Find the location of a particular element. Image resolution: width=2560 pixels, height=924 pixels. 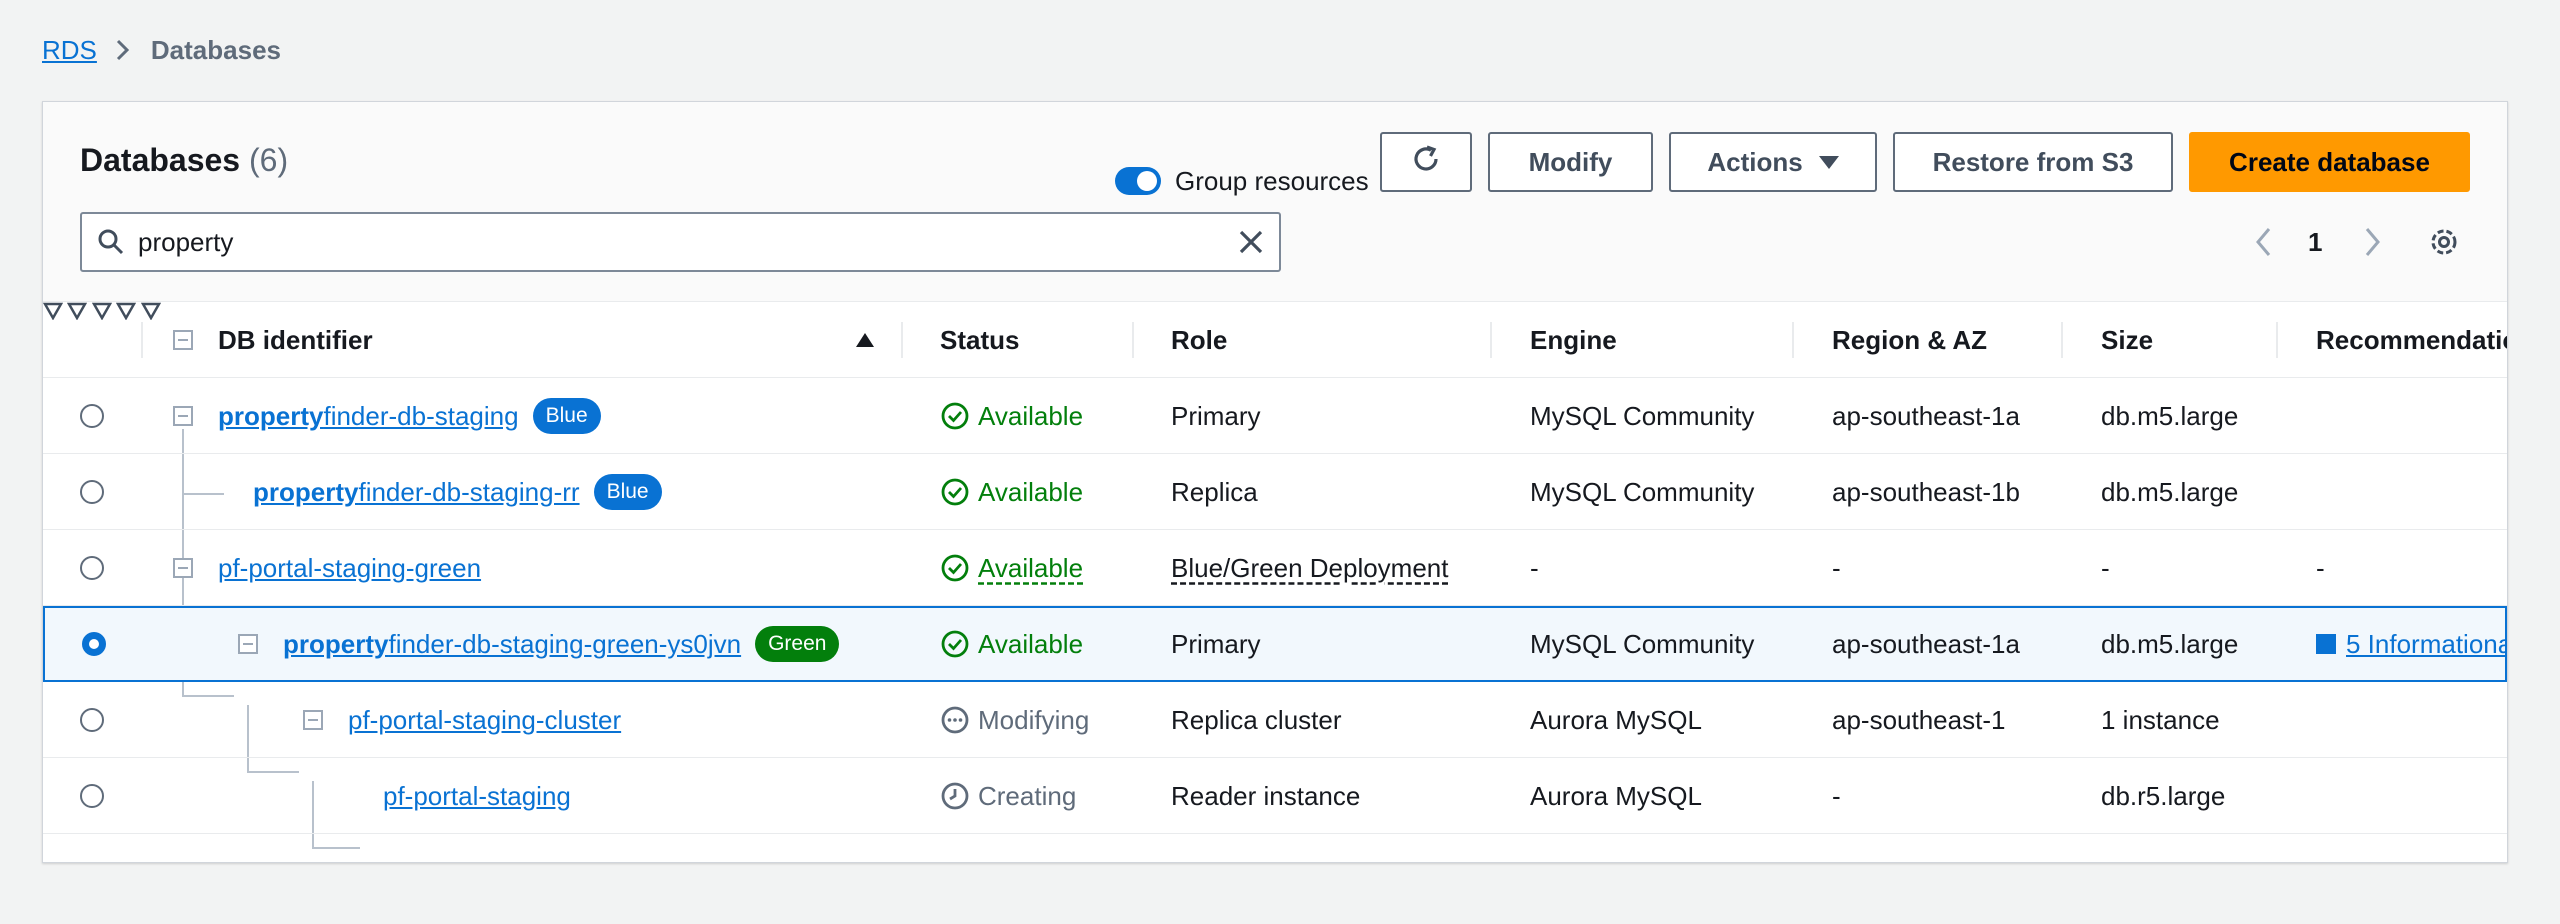

db-identifier-link: propertyfinder-db-staging is located at coordinates (368, 416).